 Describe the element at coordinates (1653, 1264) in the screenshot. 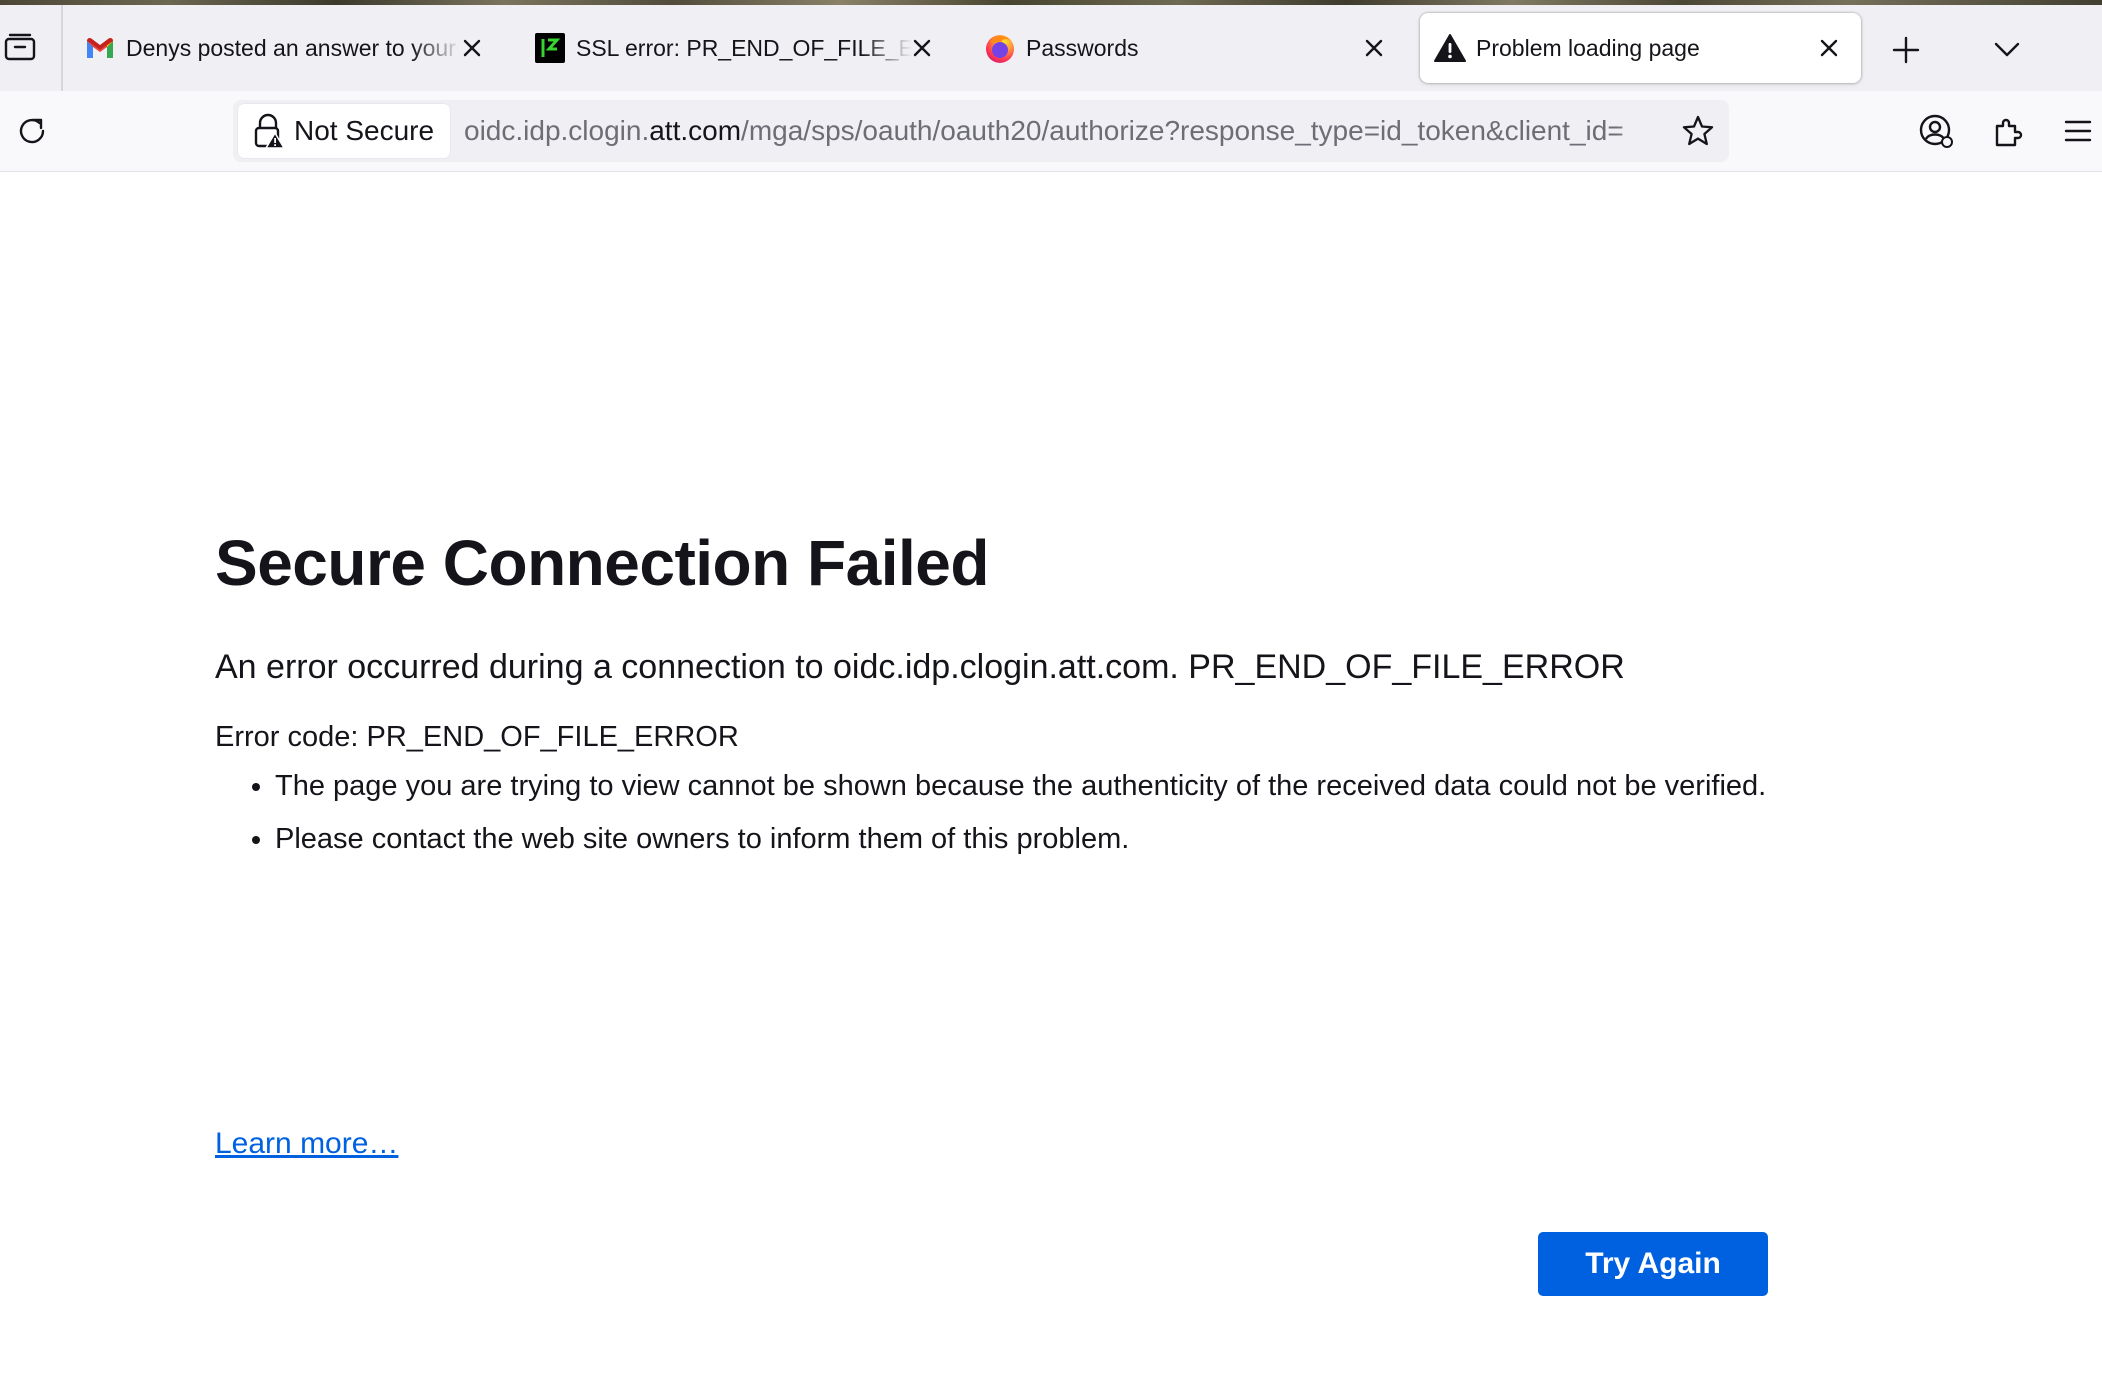

I see `try-again-button: Try Again` at that location.